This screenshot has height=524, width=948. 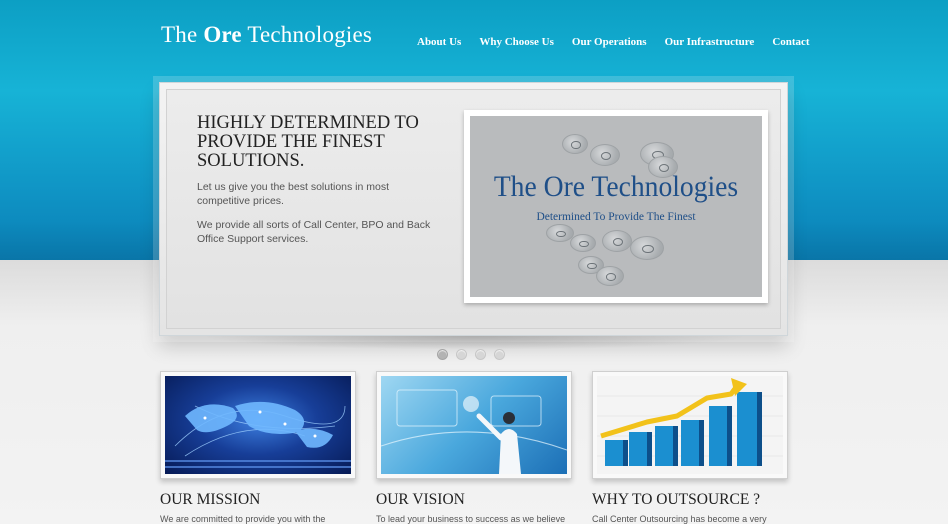 I want to click on touchscreen-person-image, so click(x=474, y=425).